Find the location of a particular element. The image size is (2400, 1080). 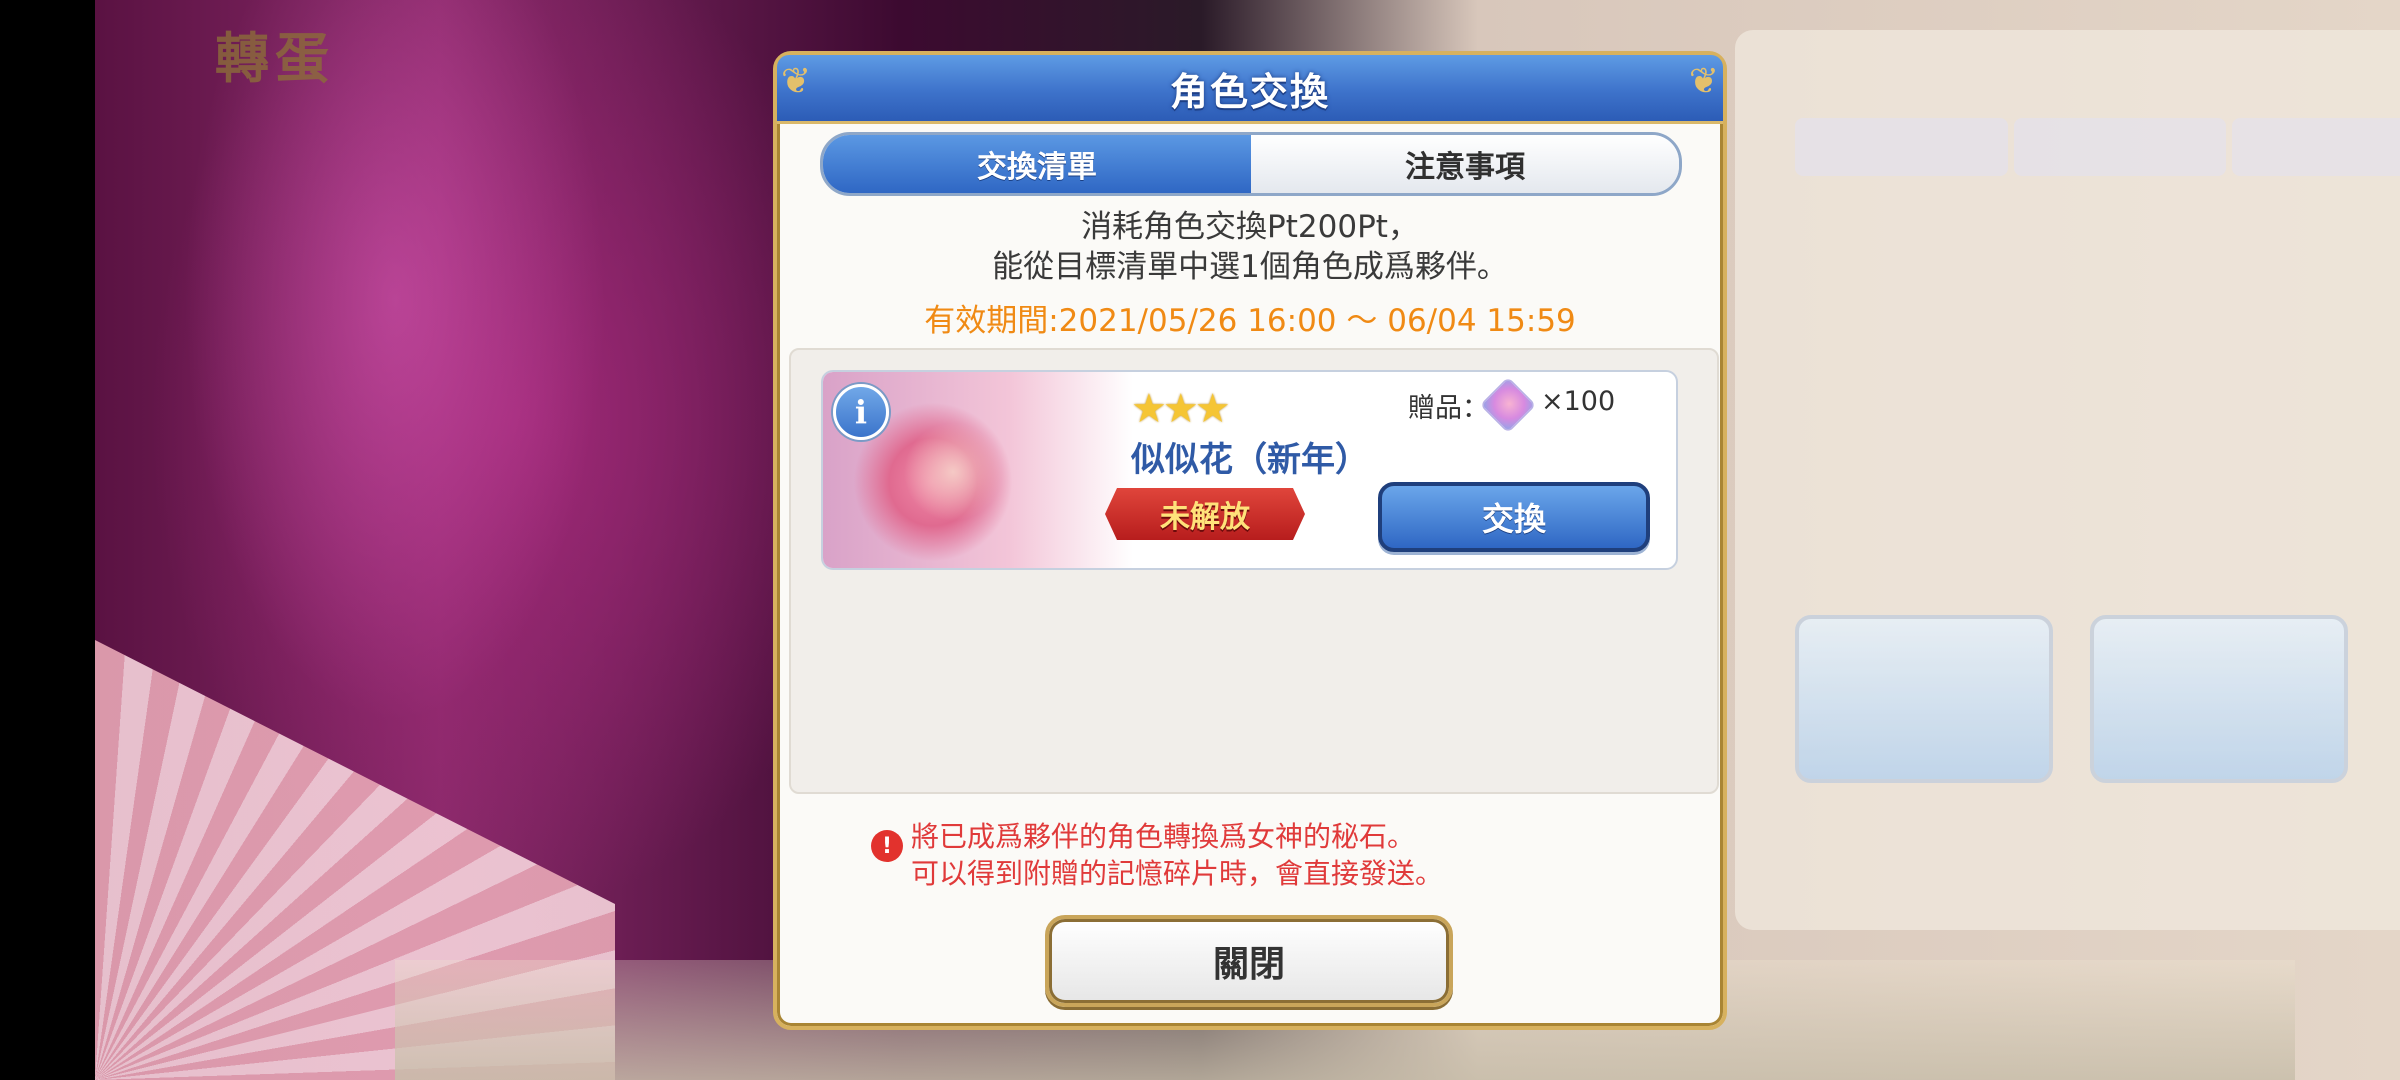

tab-notes: 注意事項 is located at coordinates (1465, 164).